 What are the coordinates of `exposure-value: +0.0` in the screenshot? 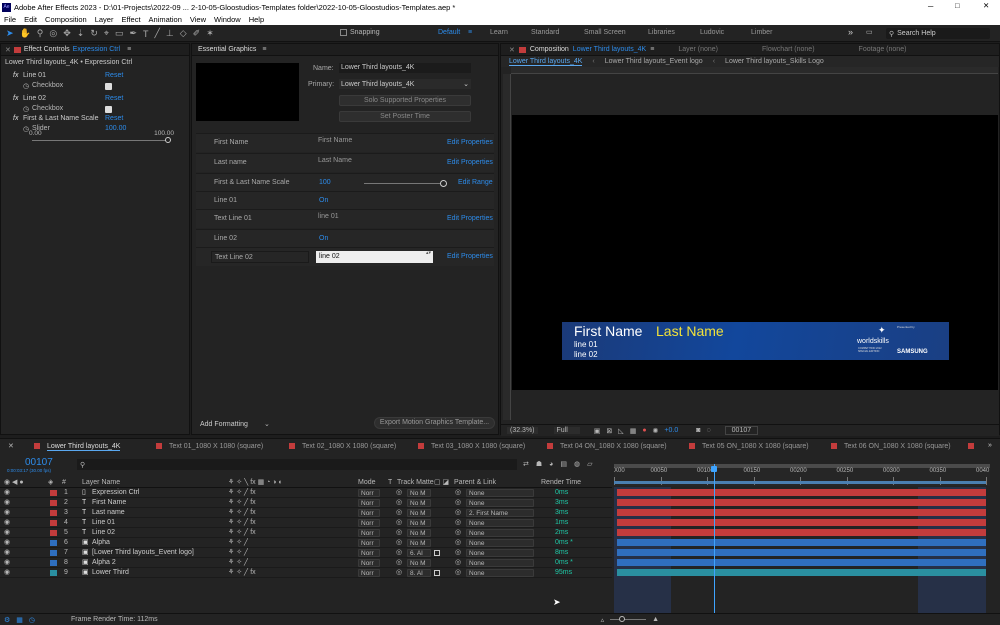 It's located at (671, 430).